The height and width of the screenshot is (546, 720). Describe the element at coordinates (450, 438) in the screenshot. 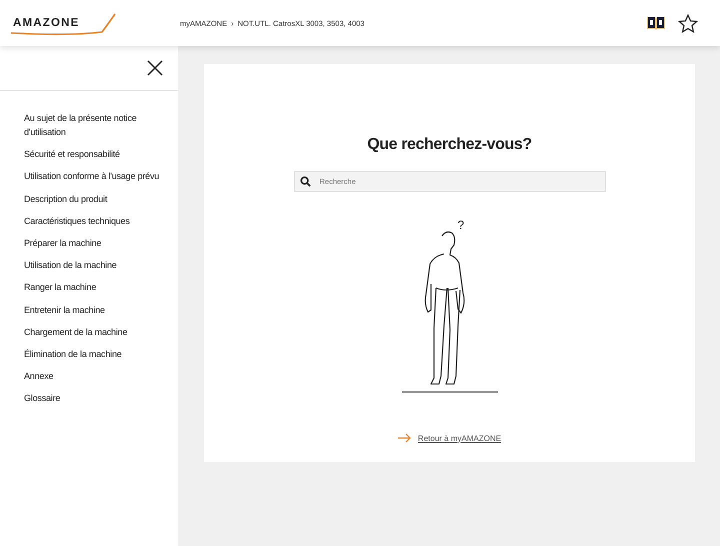

I see `back-link: Retour à myAMAZONE` at that location.